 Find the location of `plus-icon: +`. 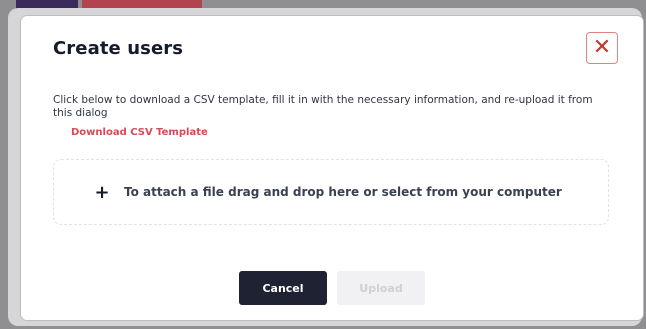

plus-icon: + is located at coordinates (102, 192).